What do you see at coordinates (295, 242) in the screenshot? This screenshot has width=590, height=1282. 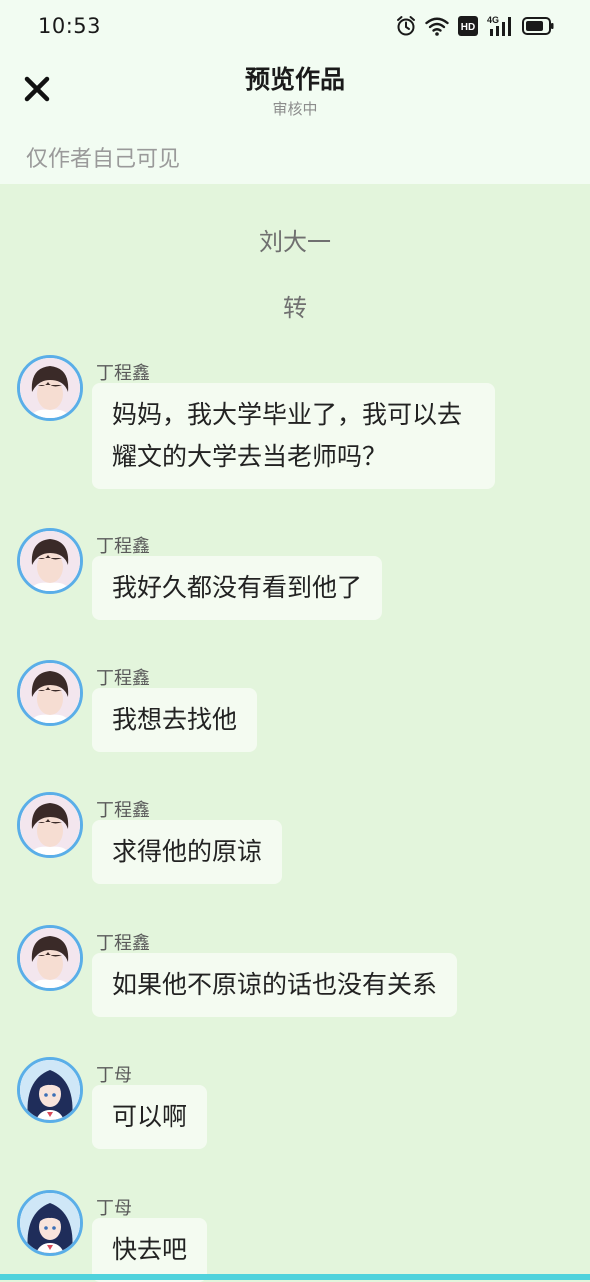 I see `story-title: 刘大一` at bounding box center [295, 242].